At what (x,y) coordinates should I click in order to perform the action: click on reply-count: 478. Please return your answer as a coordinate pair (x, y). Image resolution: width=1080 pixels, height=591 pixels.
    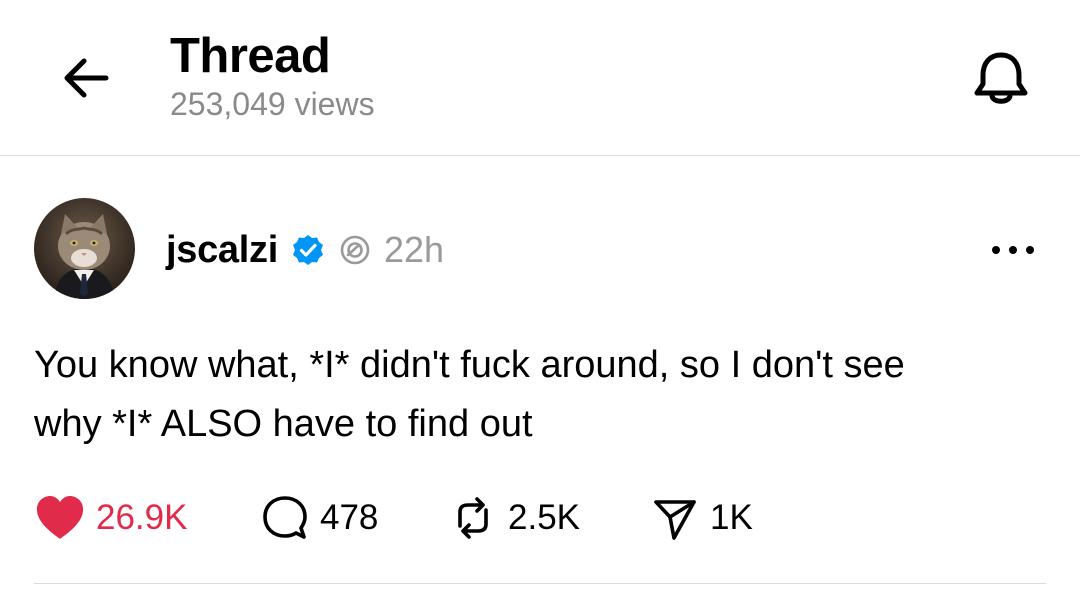
    Looking at the image, I should click on (349, 517).